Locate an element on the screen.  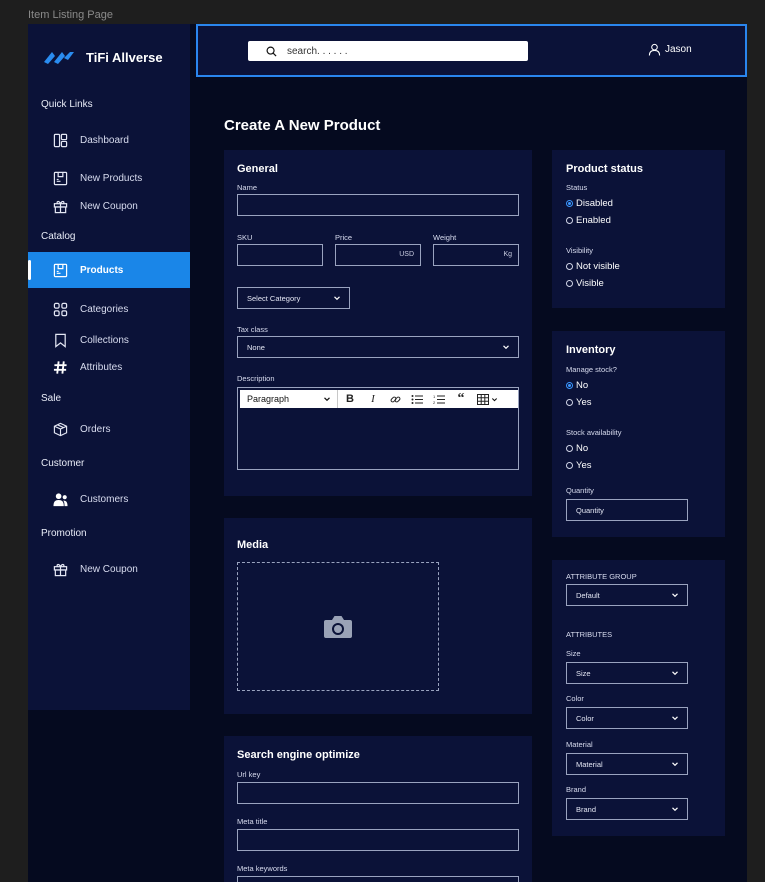
sidebar-item-label: Collections is located at coordinates (104, 340).